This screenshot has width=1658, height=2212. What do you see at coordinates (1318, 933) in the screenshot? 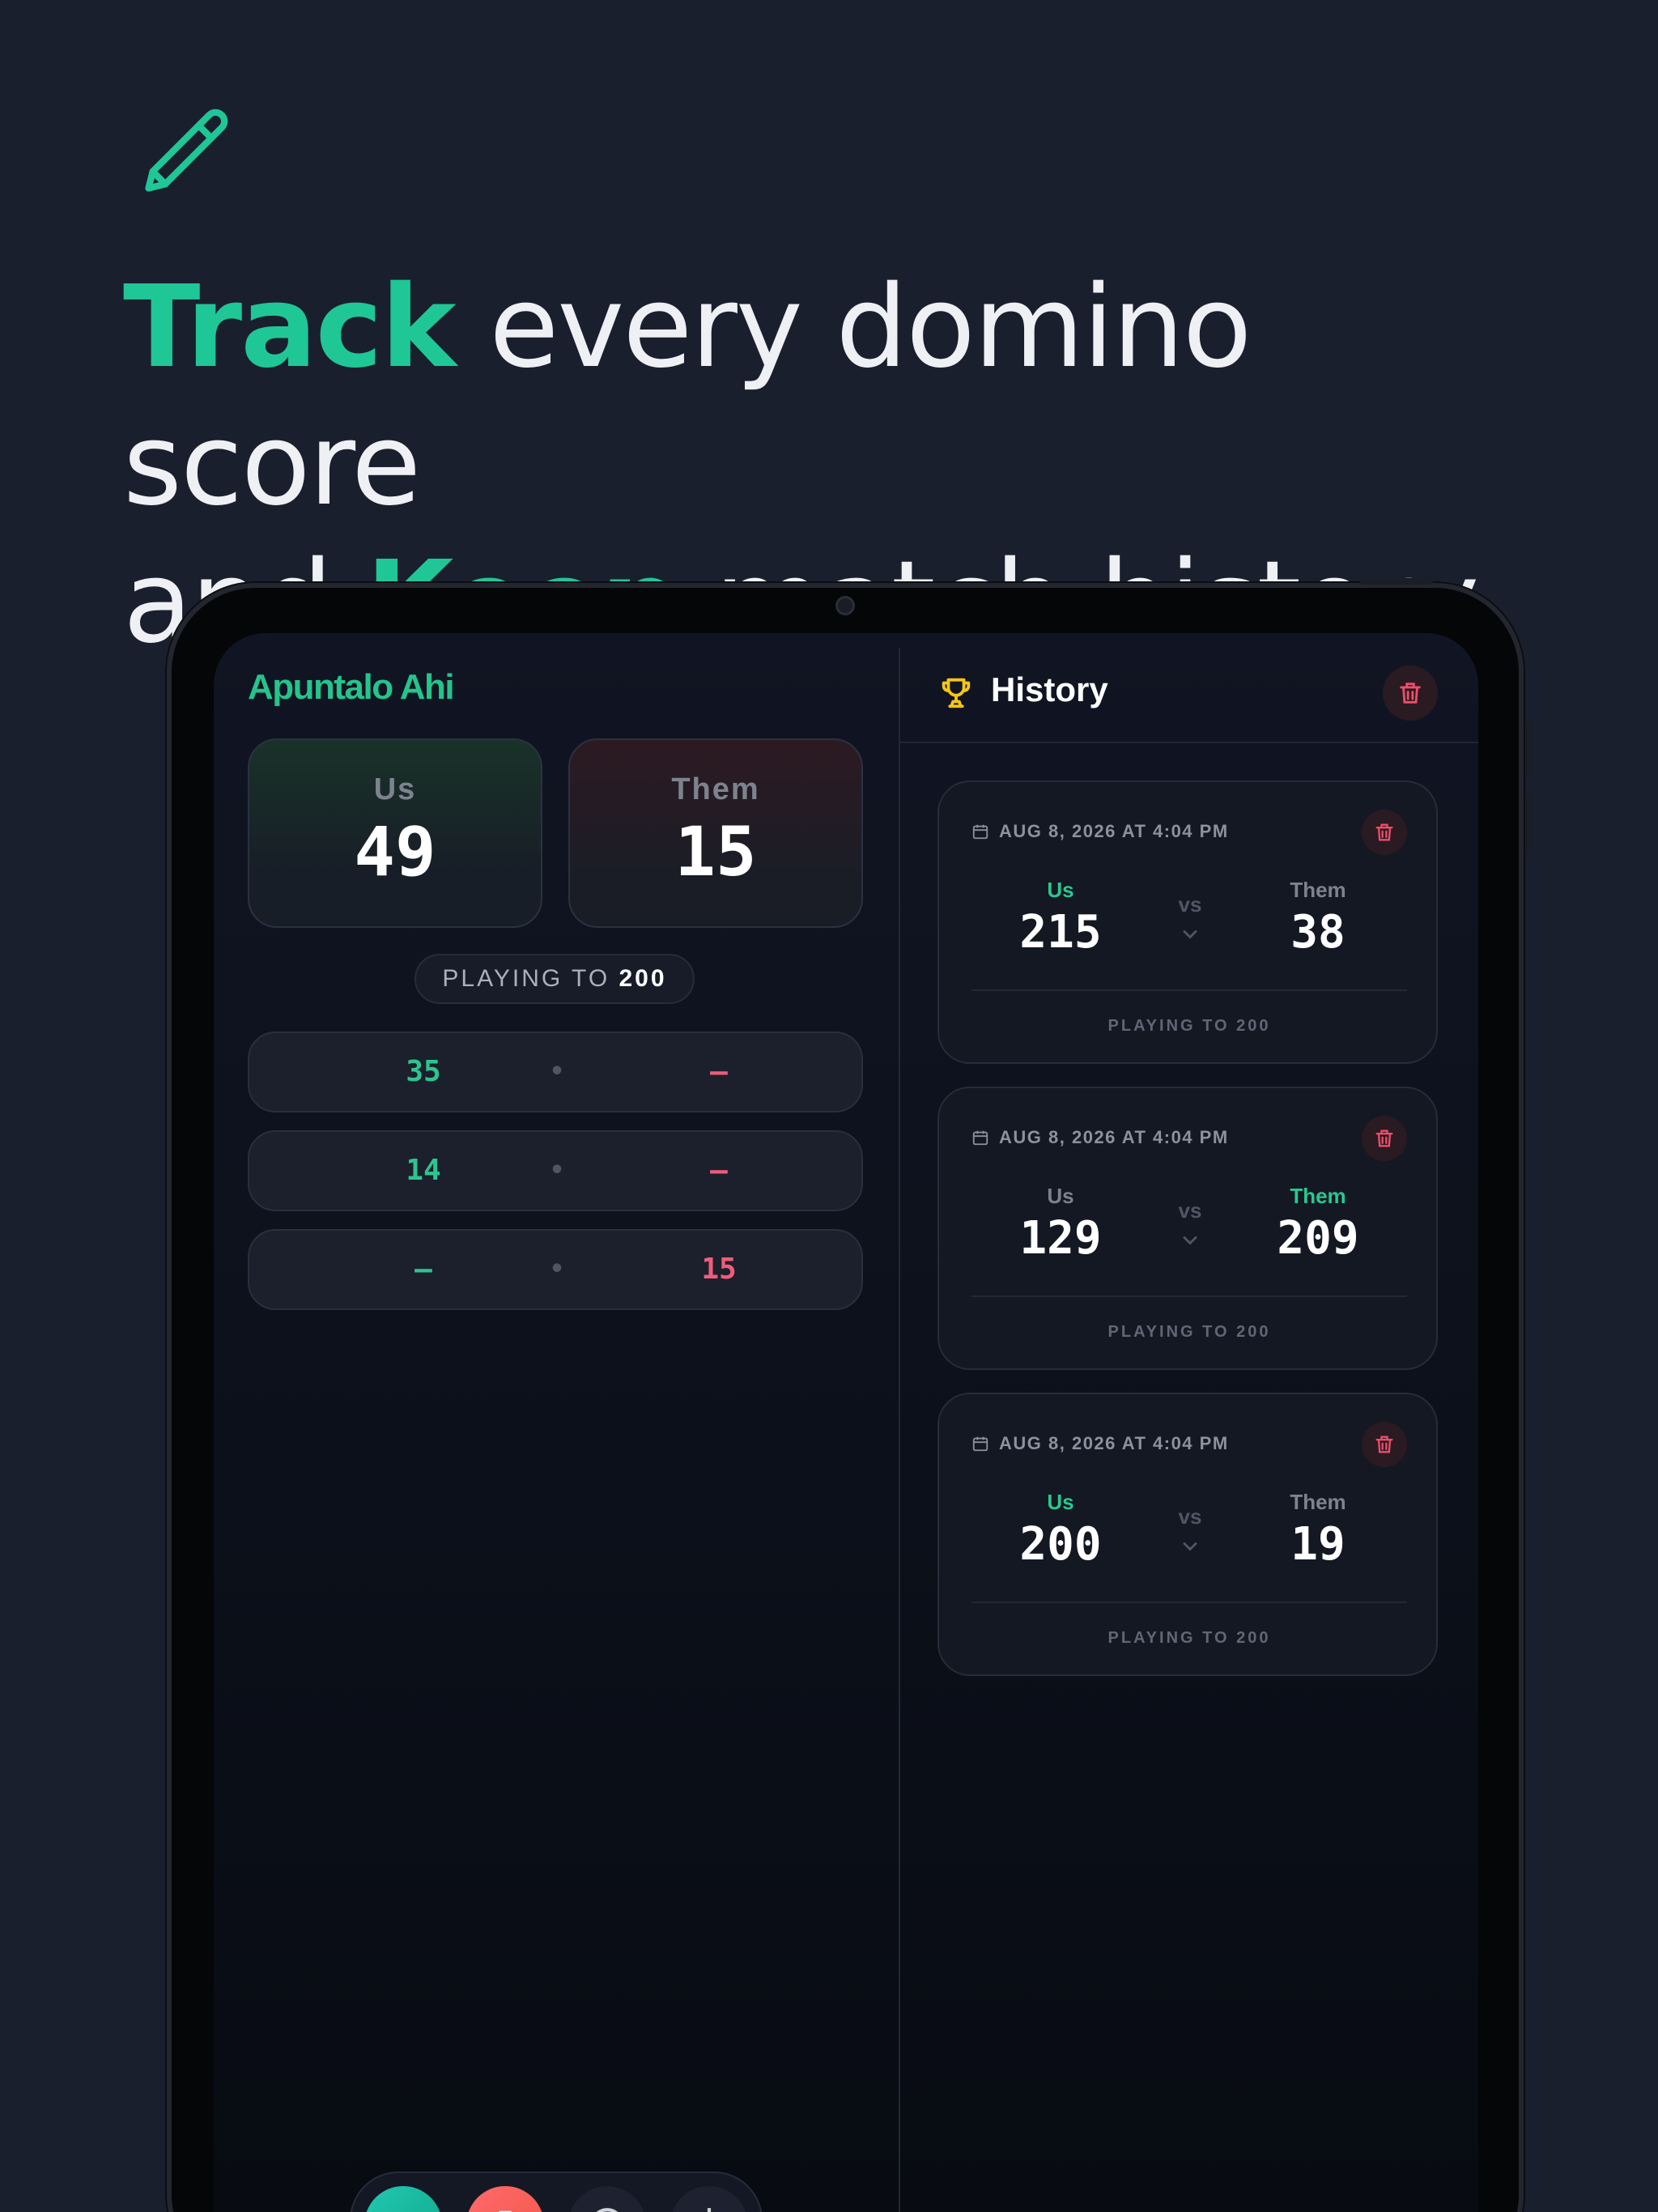
I see `them-final-score: 38` at bounding box center [1318, 933].